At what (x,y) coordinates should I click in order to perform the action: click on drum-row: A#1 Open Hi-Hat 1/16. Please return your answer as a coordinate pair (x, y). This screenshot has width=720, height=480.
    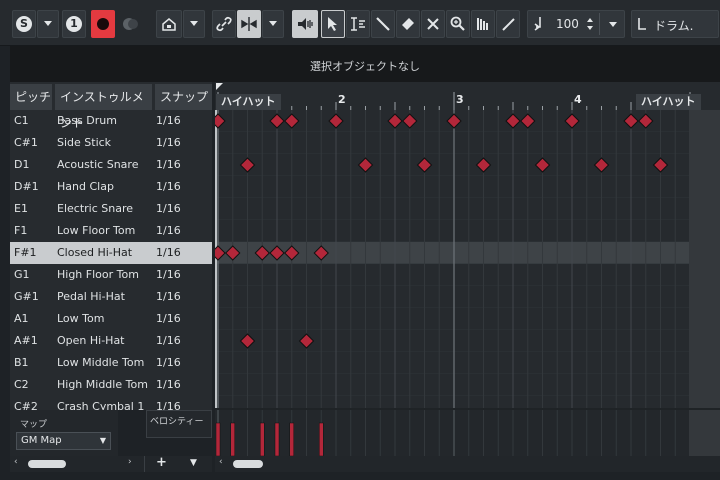
    Looking at the image, I should click on (111, 341).